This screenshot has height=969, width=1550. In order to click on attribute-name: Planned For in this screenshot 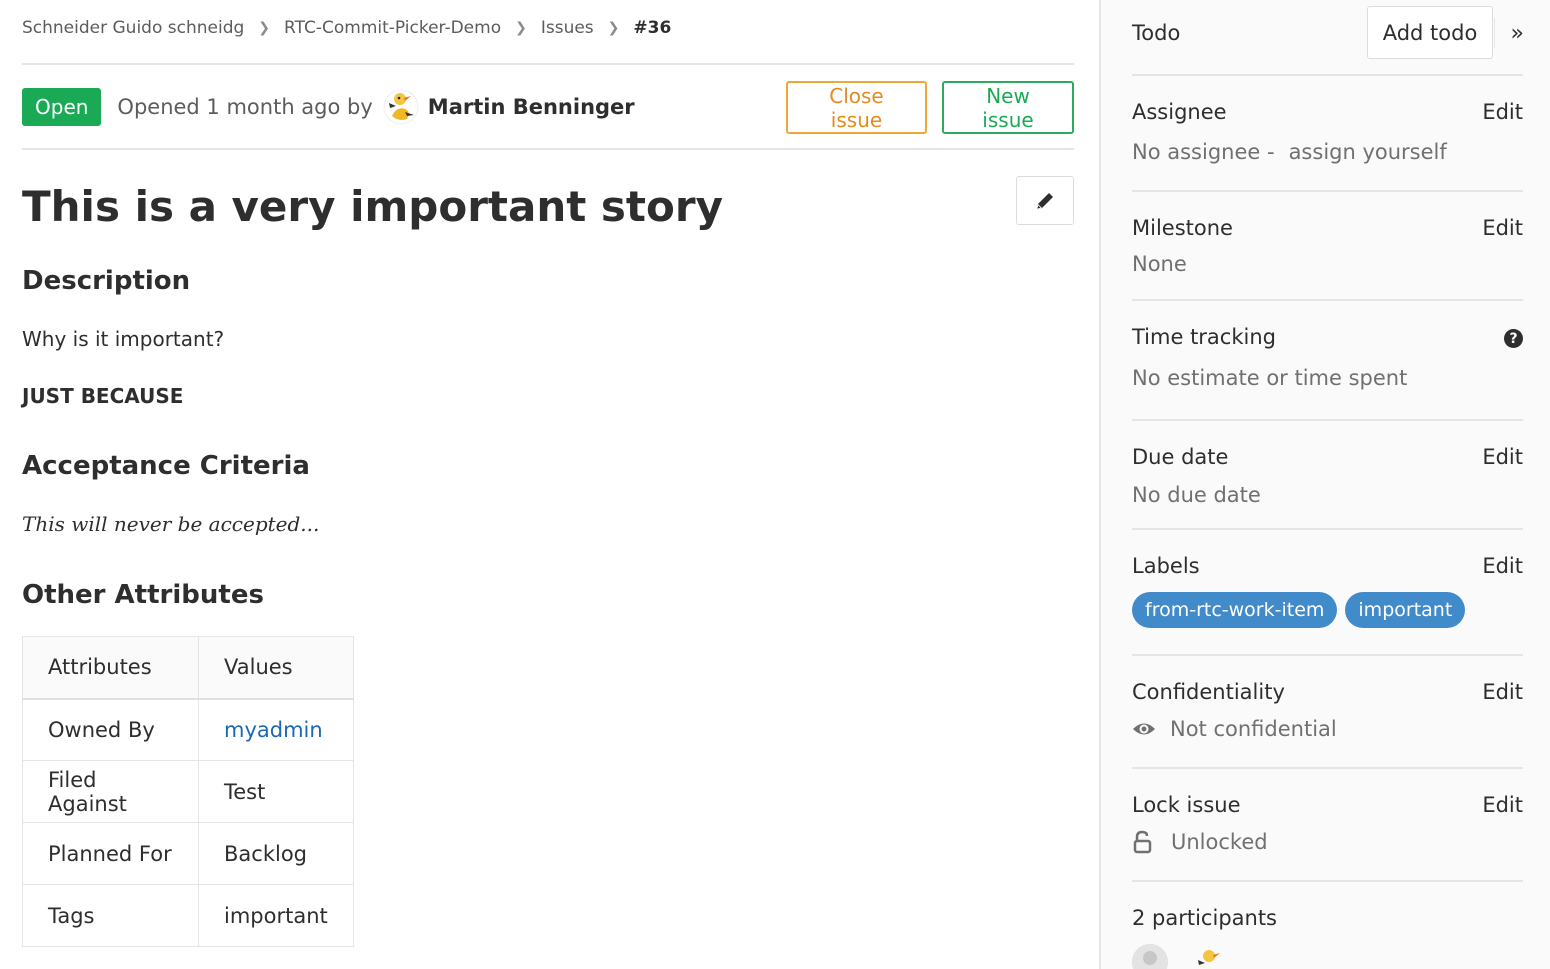, I will do `click(110, 853)`.